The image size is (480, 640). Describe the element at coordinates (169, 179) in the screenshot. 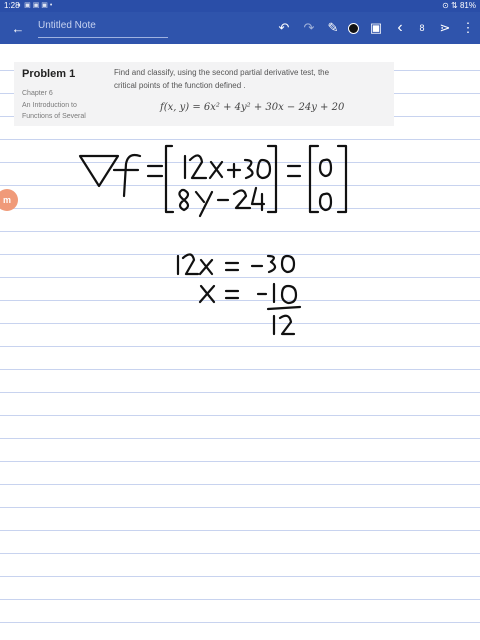

I see `ink-bracket-left` at that location.